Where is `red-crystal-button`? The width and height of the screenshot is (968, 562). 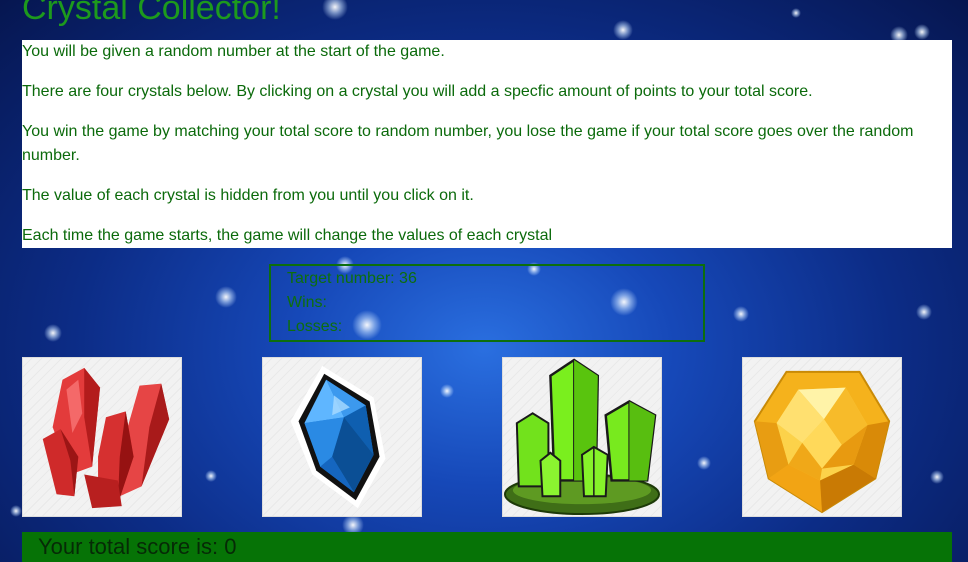
red-crystal-button is located at coordinates (102, 437).